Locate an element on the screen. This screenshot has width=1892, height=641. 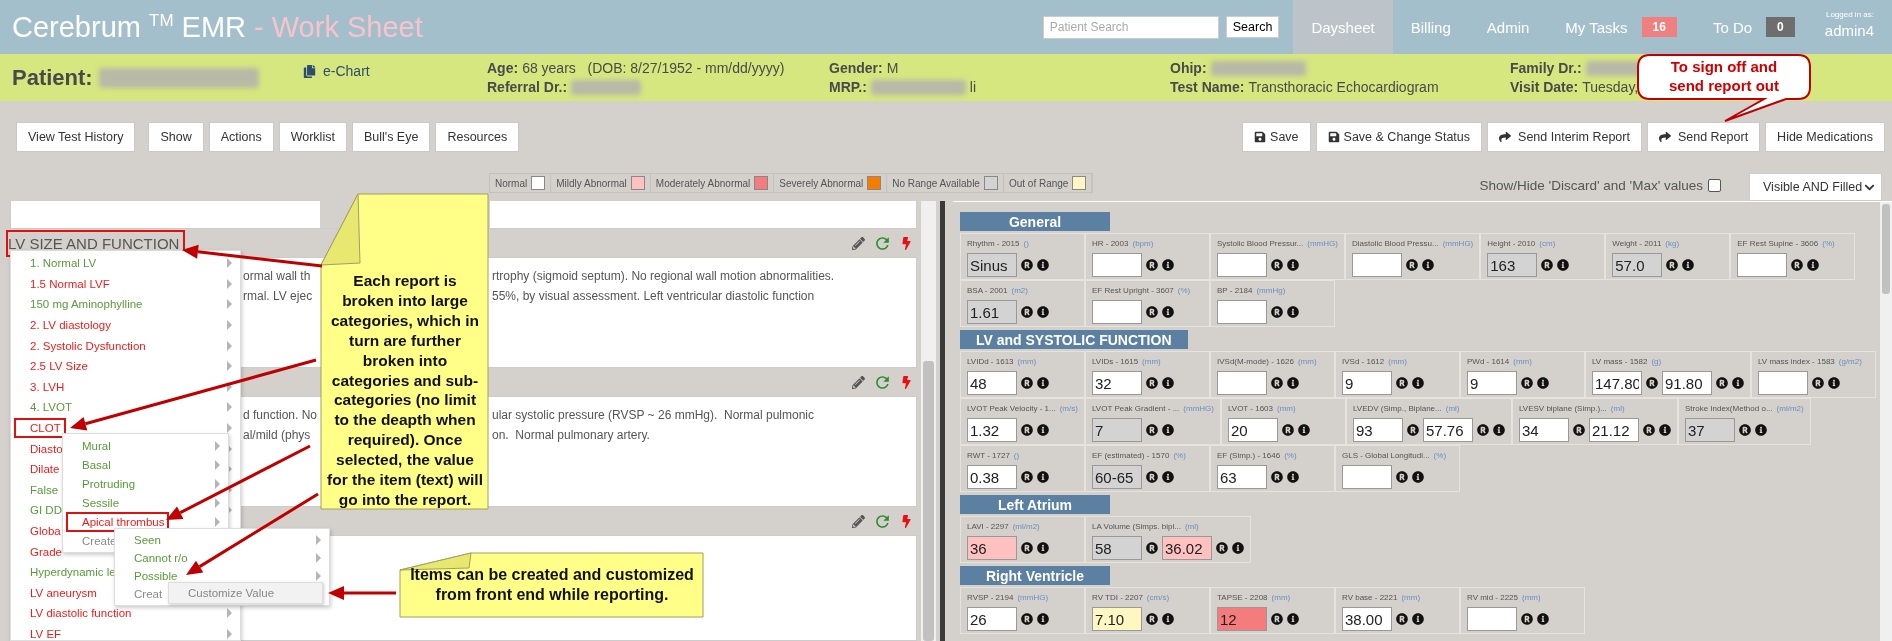
info-label: Ohip: is located at coordinates (1188, 68).